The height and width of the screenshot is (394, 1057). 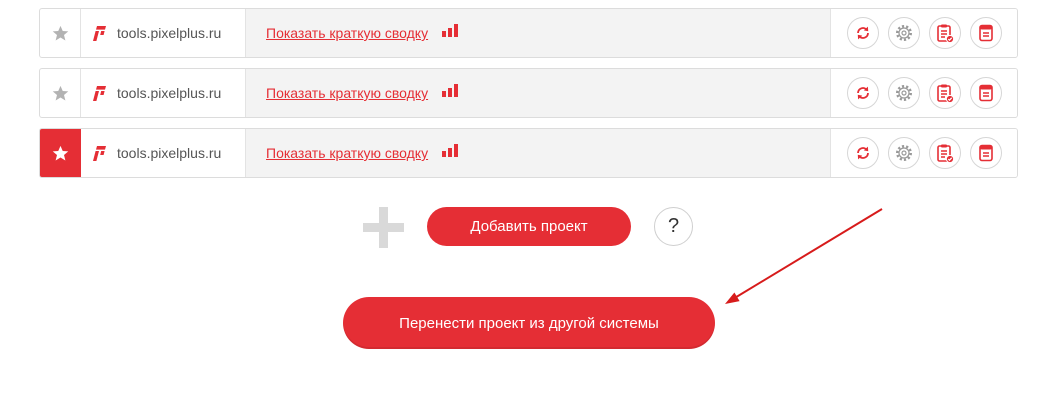 I want to click on plus-icon, so click(x=383, y=227).